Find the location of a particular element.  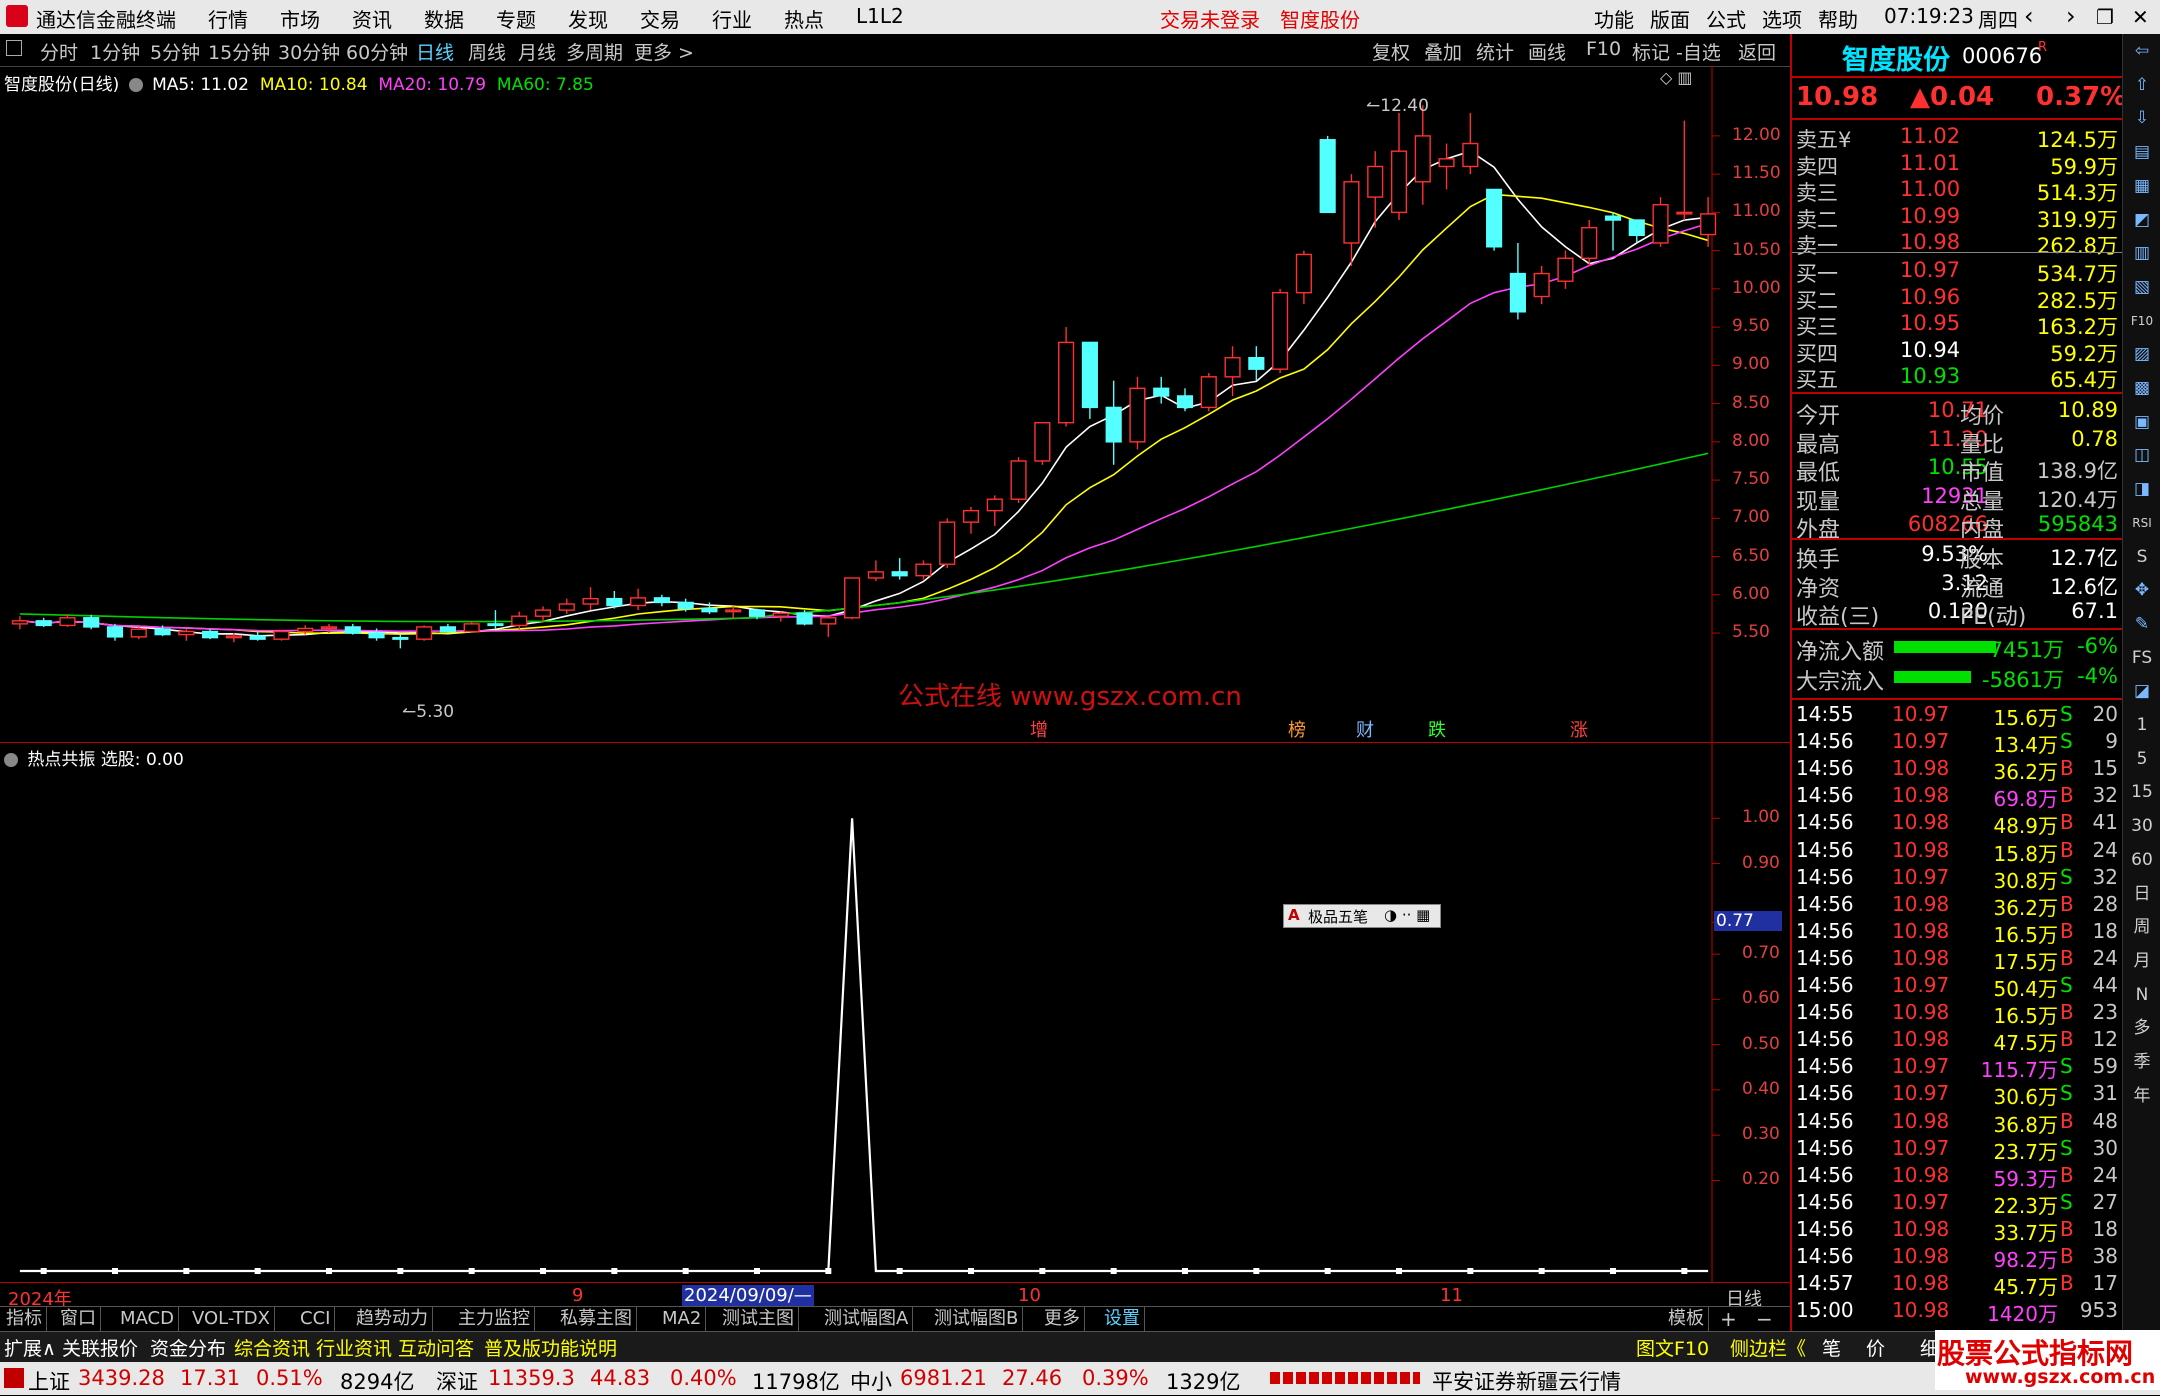

indicator-tab: 窗口 is located at coordinates (78, 1319).